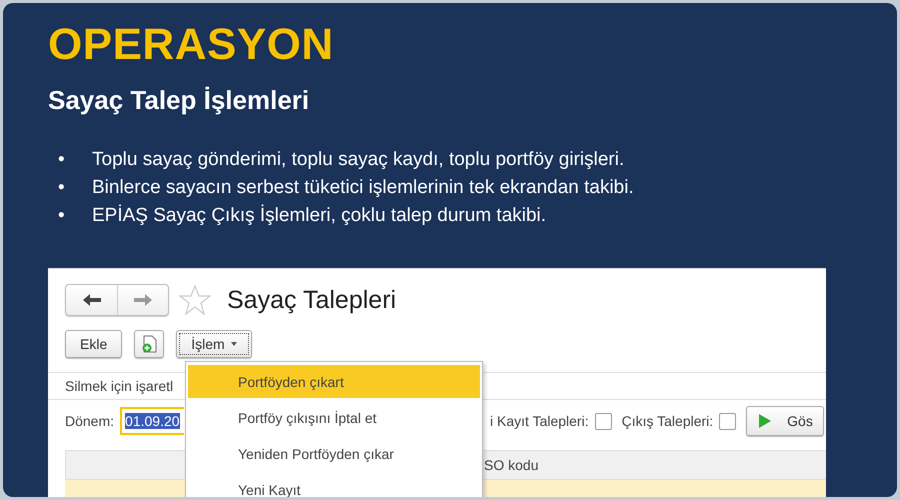 Image resolution: width=900 pixels, height=500 pixels. Describe the element at coordinates (179, 100) in the screenshot. I see `slide-subtitle: Sayaç Talep İşlemleri` at that location.